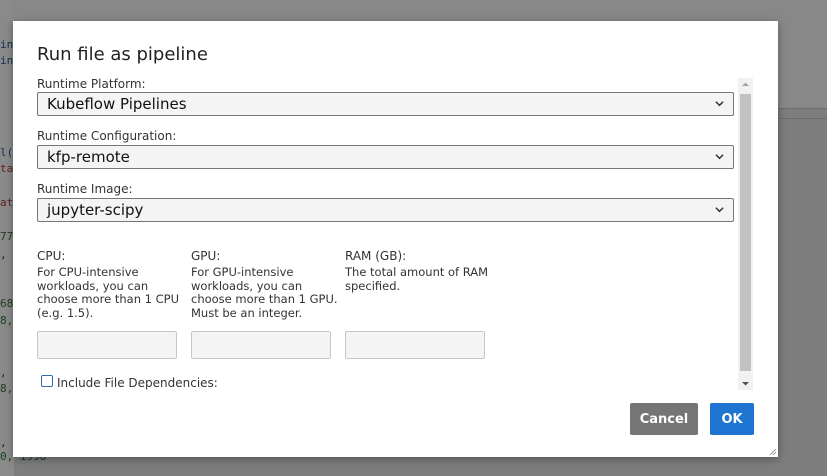  Describe the element at coordinates (51, 256) in the screenshot. I see `cpu-label: CPU:` at that location.